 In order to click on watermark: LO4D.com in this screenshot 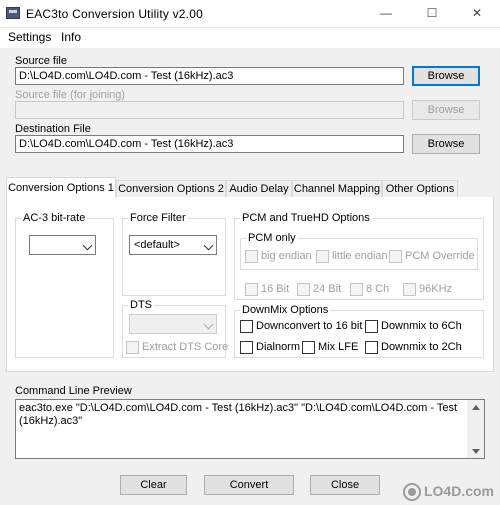, I will do `click(448, 491)`.